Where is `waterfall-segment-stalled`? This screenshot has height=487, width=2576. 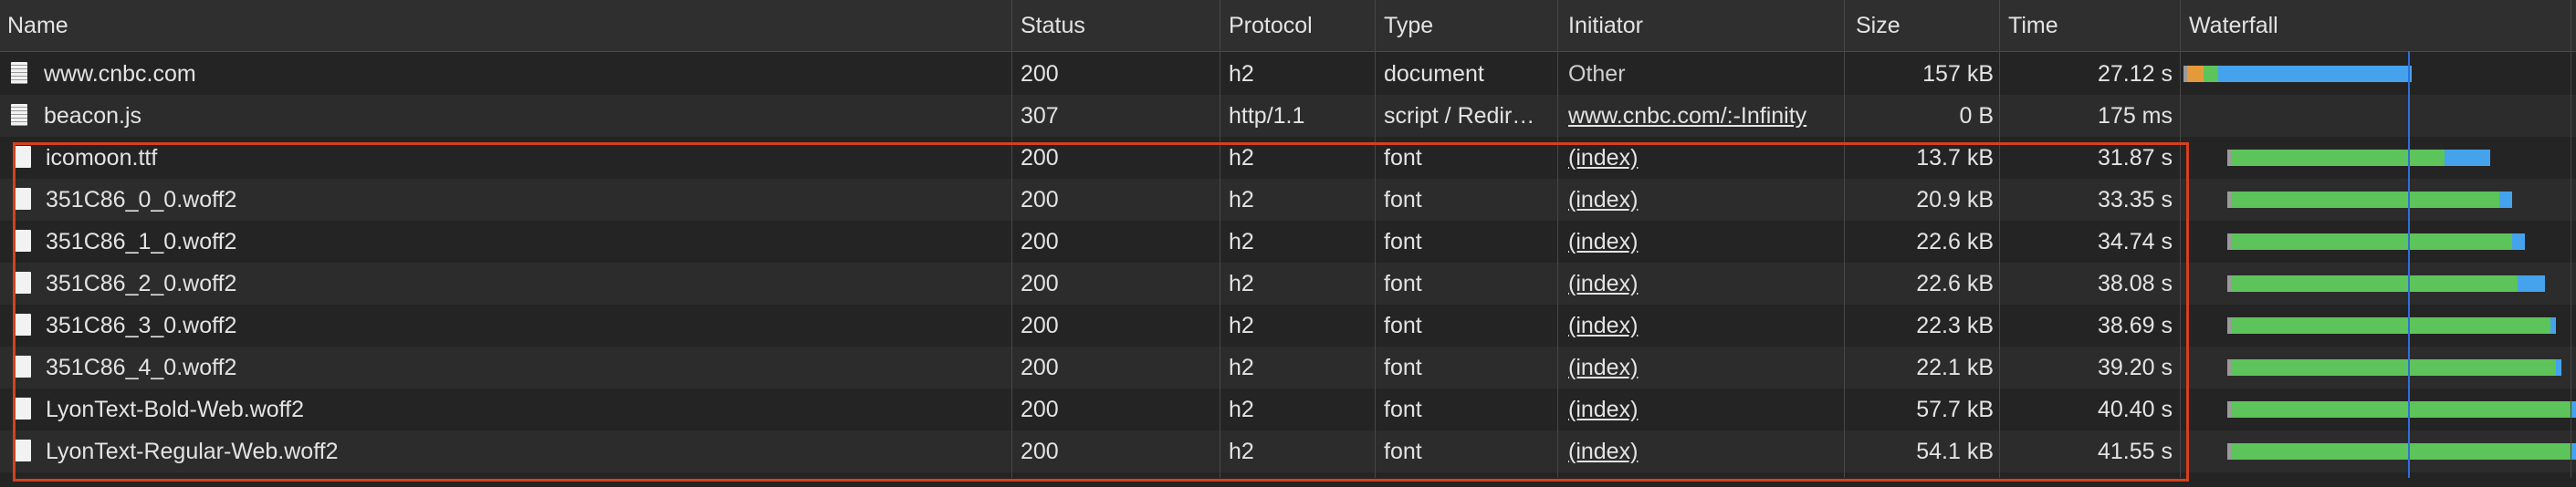
waterfall-segment-stalled is located at coordinates (2195, 74).